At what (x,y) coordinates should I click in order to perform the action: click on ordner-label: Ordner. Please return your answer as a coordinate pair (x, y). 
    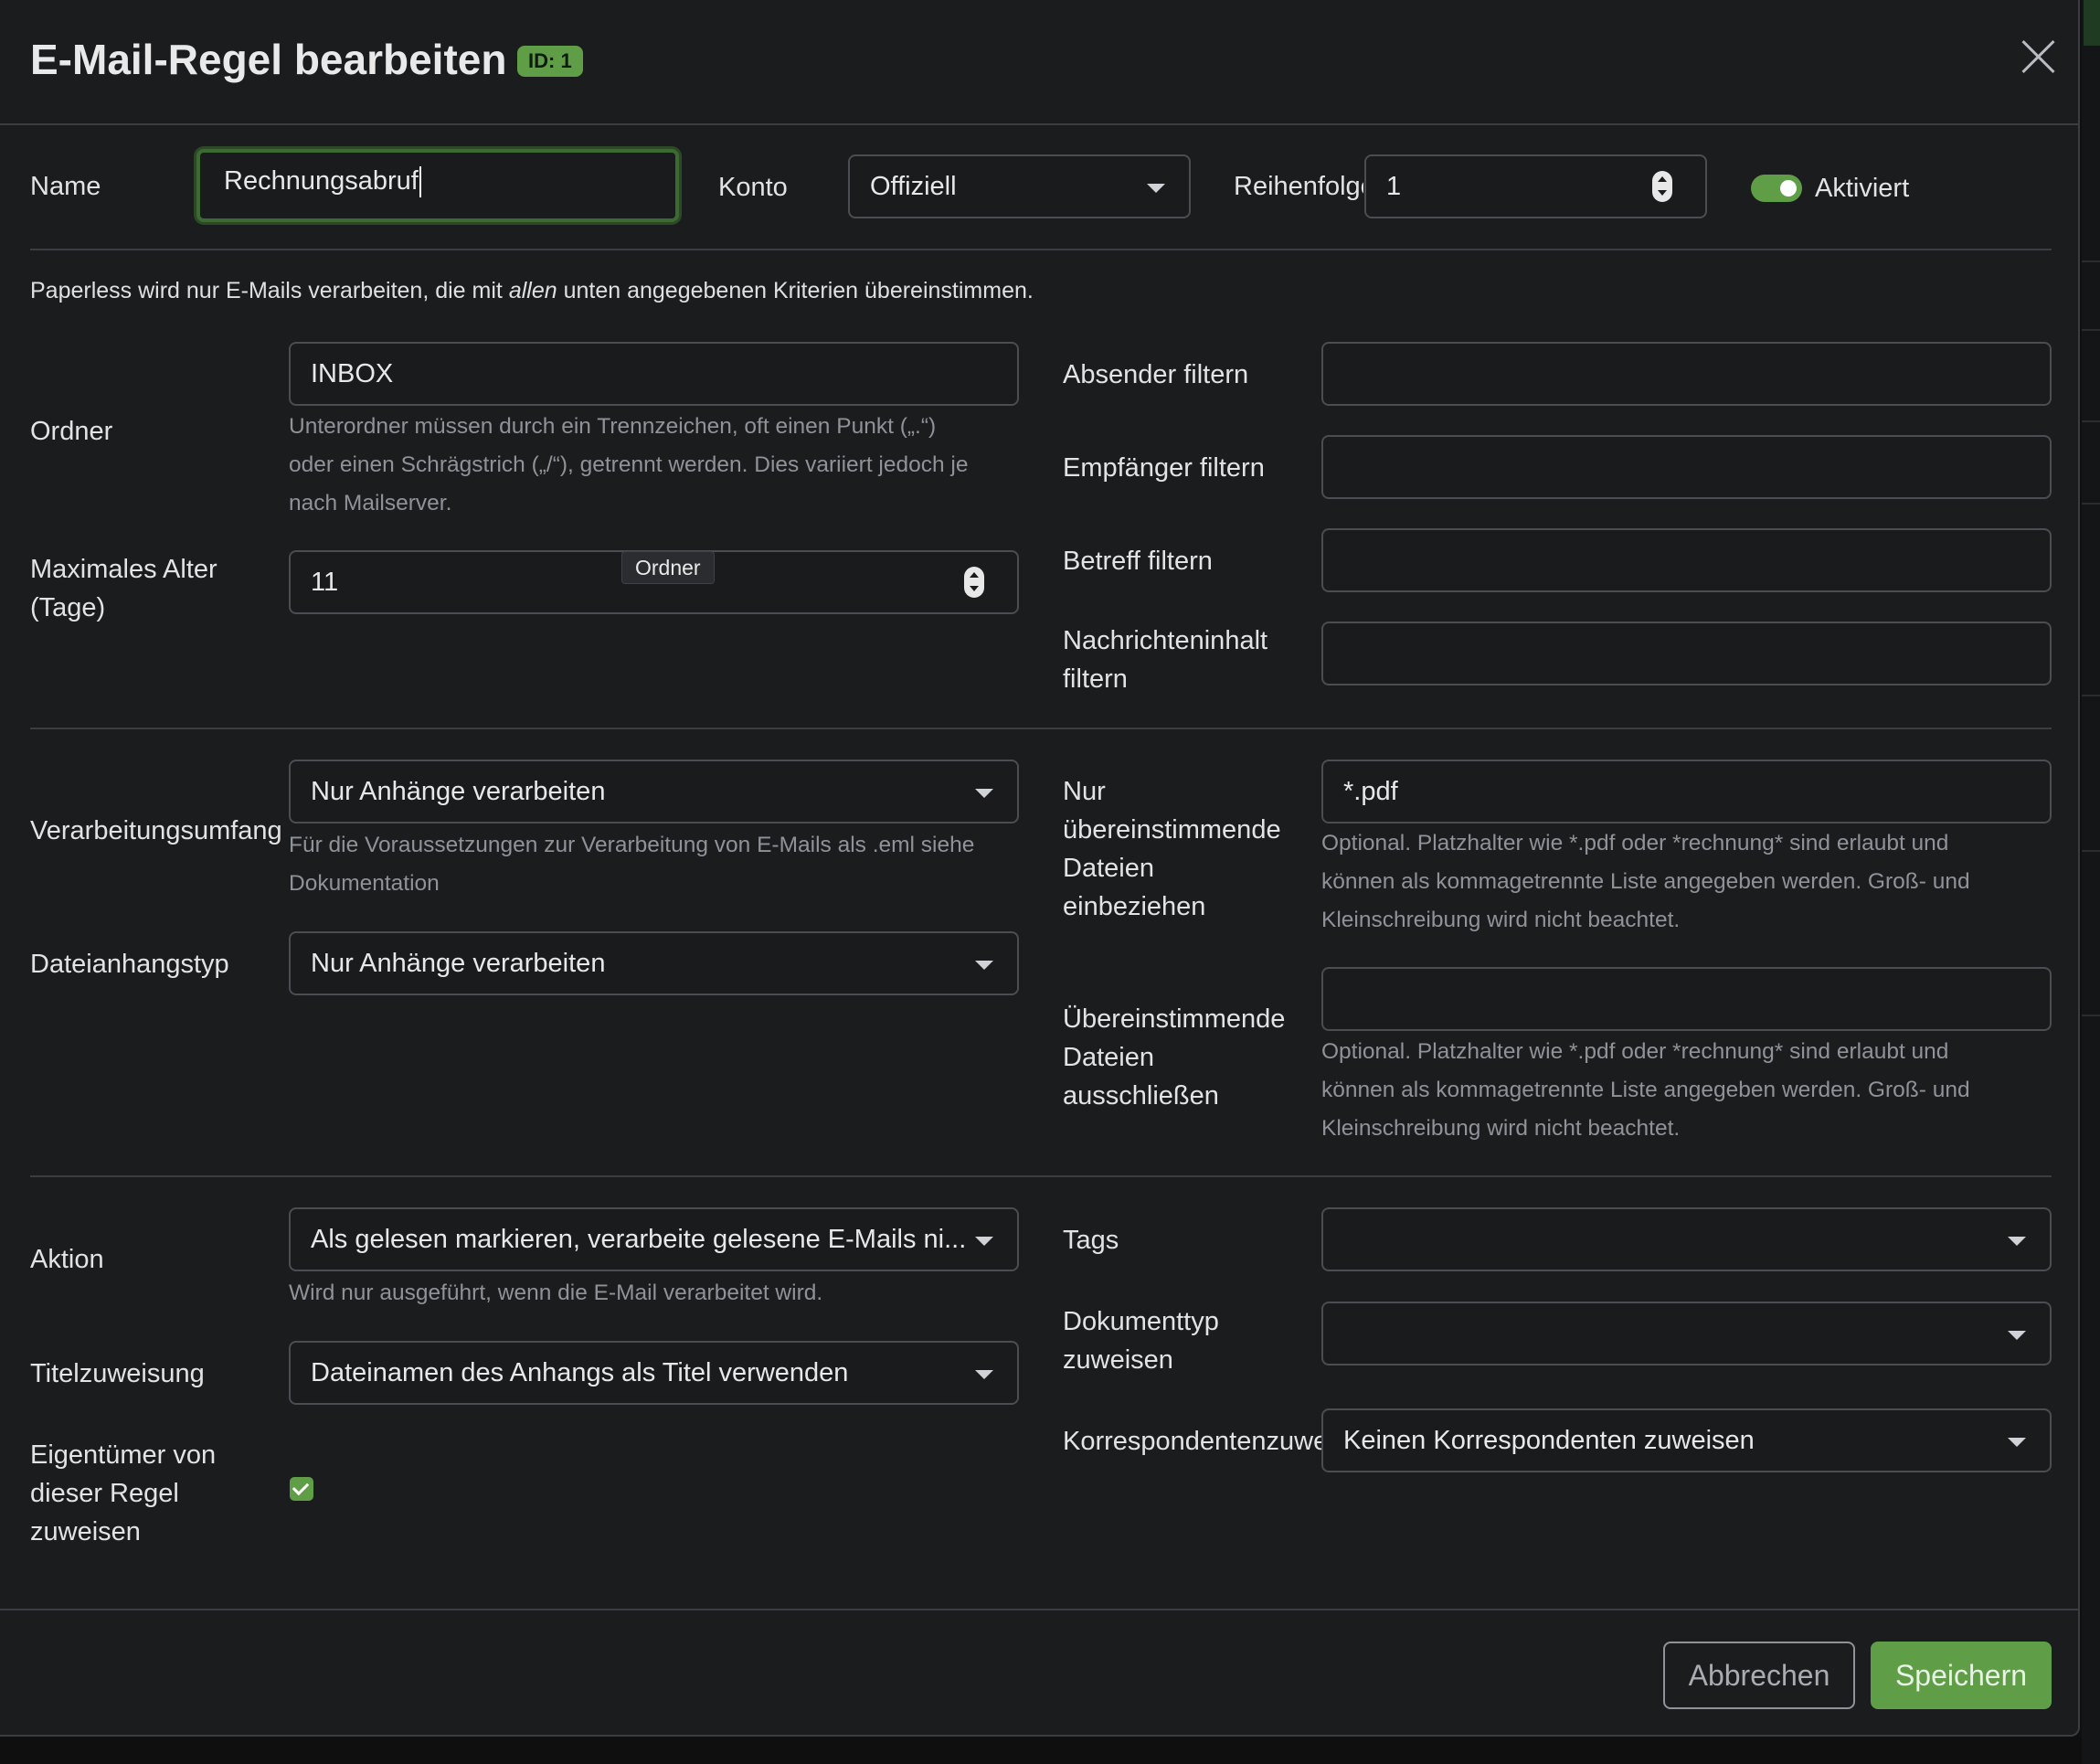
    Looking at the image, I should click on (71, 431).